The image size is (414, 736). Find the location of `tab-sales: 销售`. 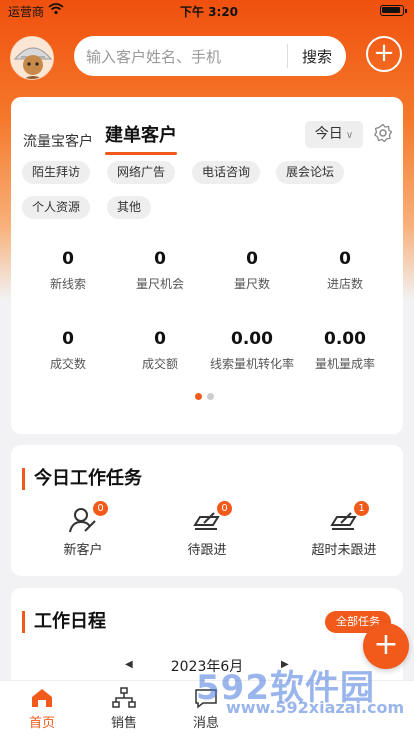

tab-sales: 销售 is located at coordinates (124, 709).